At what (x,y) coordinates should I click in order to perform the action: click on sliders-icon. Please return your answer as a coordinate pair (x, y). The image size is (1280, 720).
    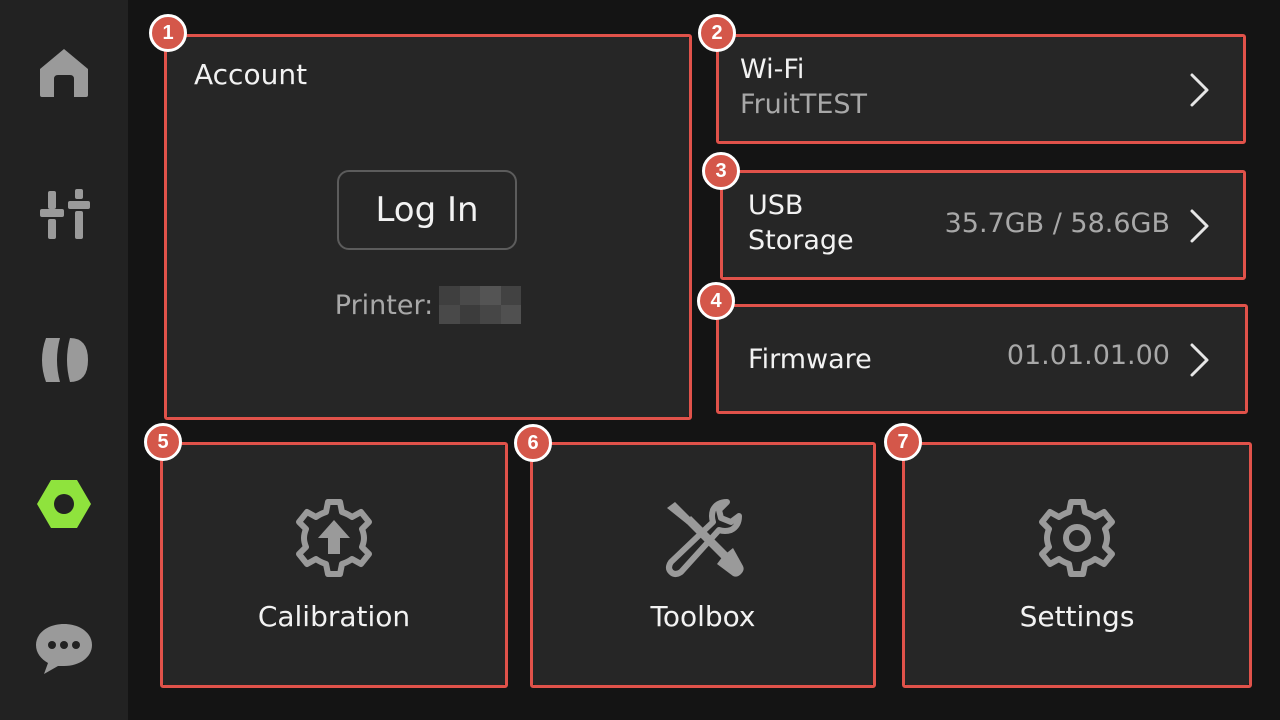
    Looking at the image, I should click on (65, 214).